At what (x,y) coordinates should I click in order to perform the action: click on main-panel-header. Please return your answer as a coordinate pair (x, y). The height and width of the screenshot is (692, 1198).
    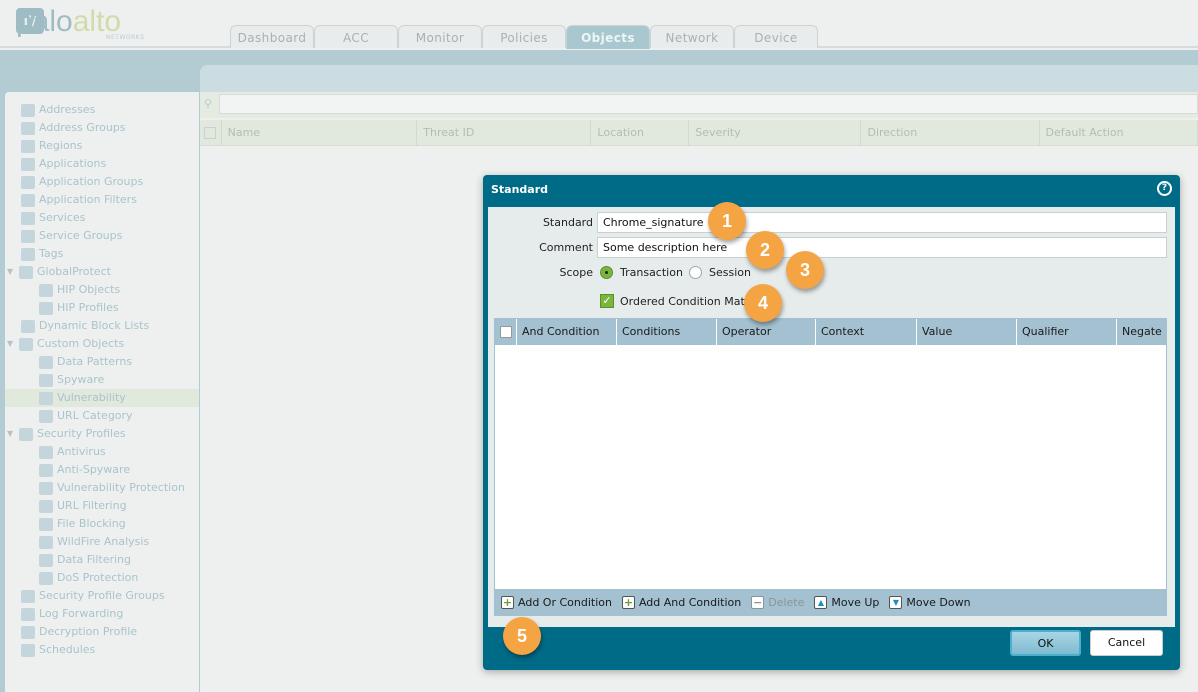
    Looking at the image, I should click on (699, 78).